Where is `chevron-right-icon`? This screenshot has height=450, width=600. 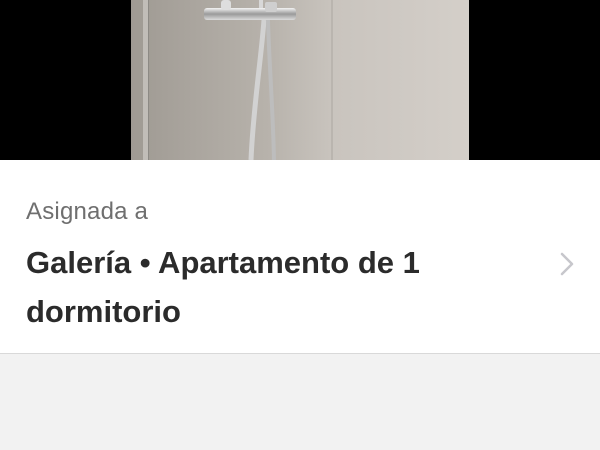
chevron-right-icon is located at coordinates (568, 264).